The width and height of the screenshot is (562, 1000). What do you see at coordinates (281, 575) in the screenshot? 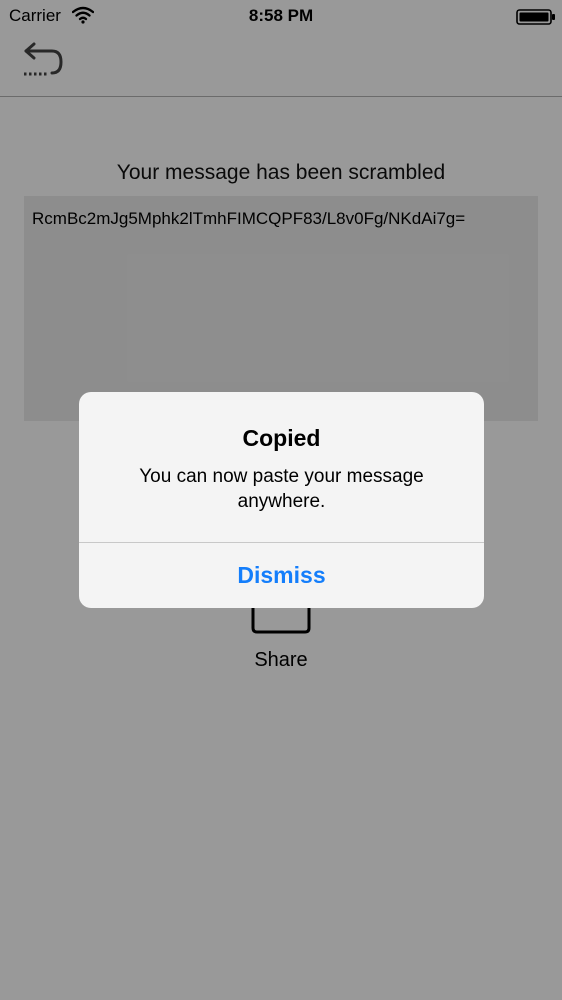
I see `dismiss-button: Dismiss` at bounding box center [281, 575].